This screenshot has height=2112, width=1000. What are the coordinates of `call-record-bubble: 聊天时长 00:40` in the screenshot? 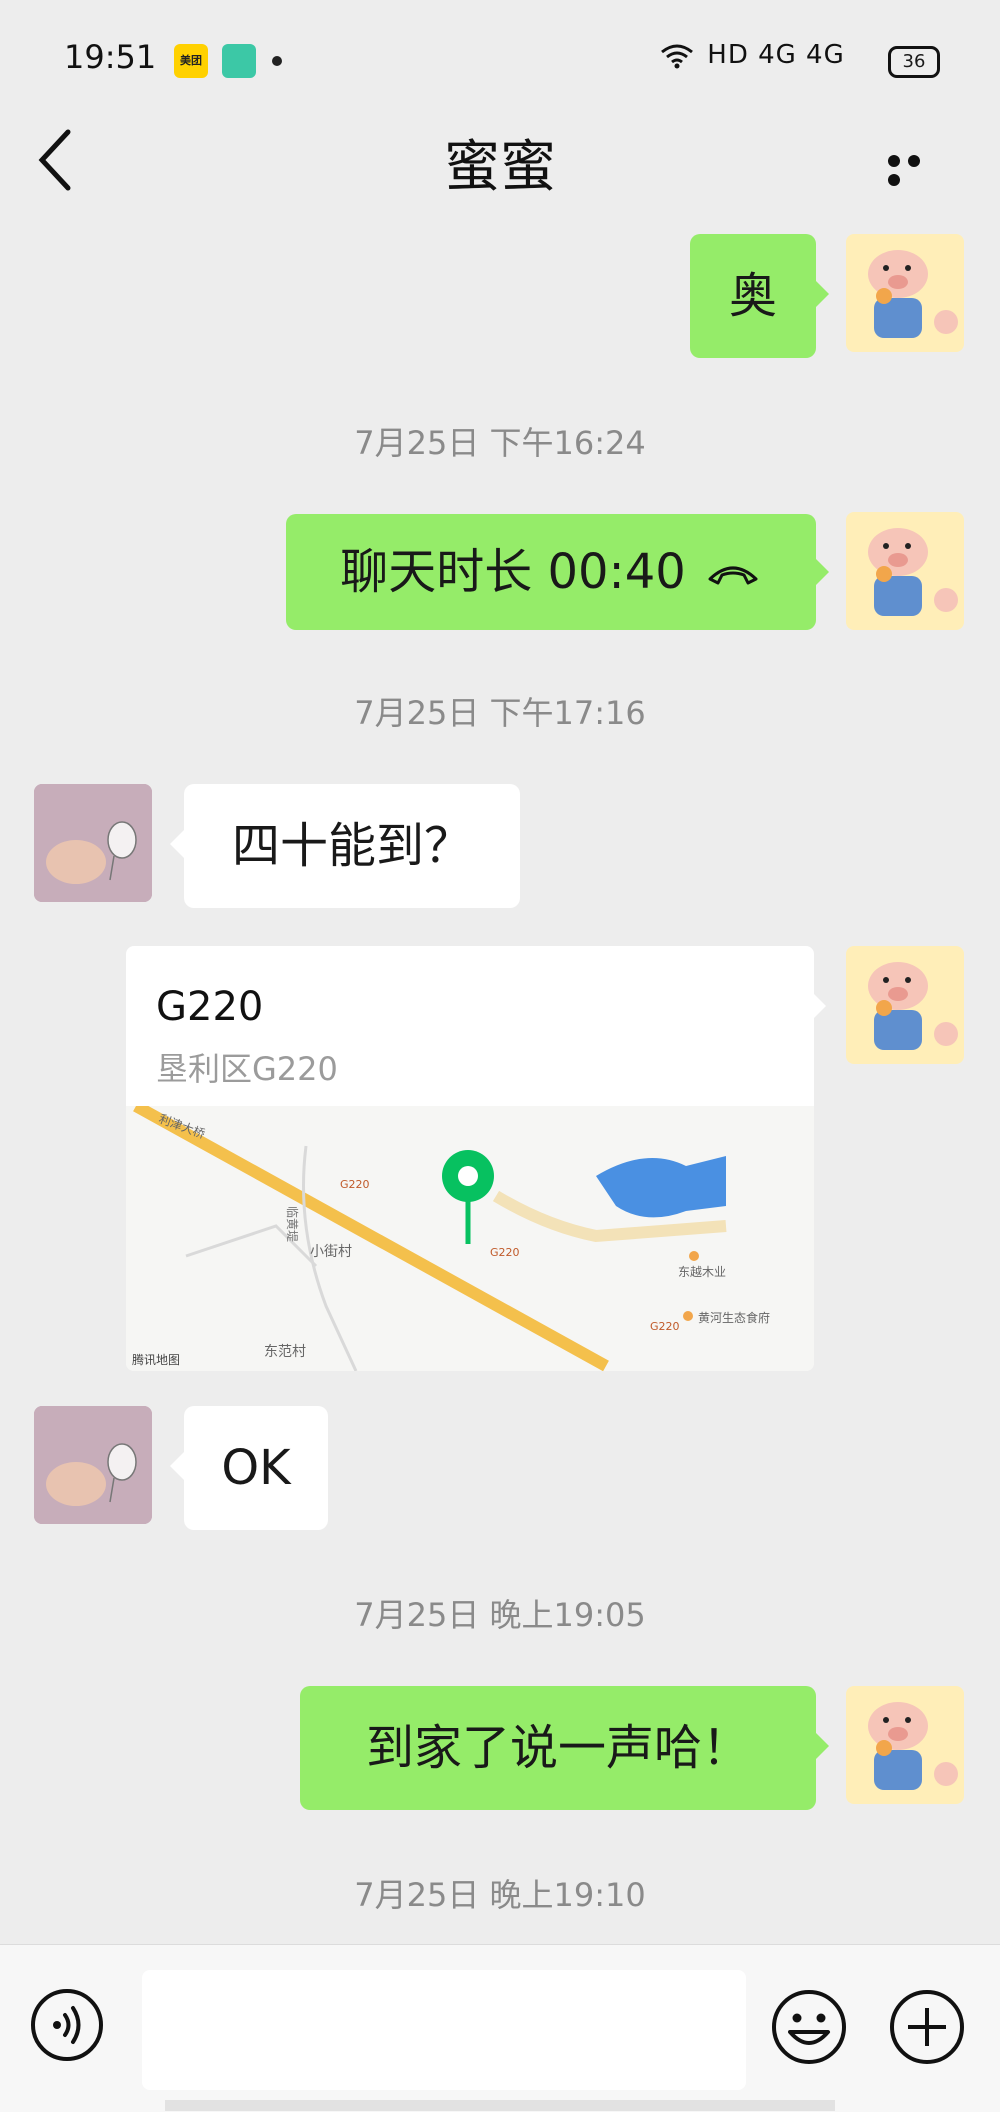 It's located at (551, 572).